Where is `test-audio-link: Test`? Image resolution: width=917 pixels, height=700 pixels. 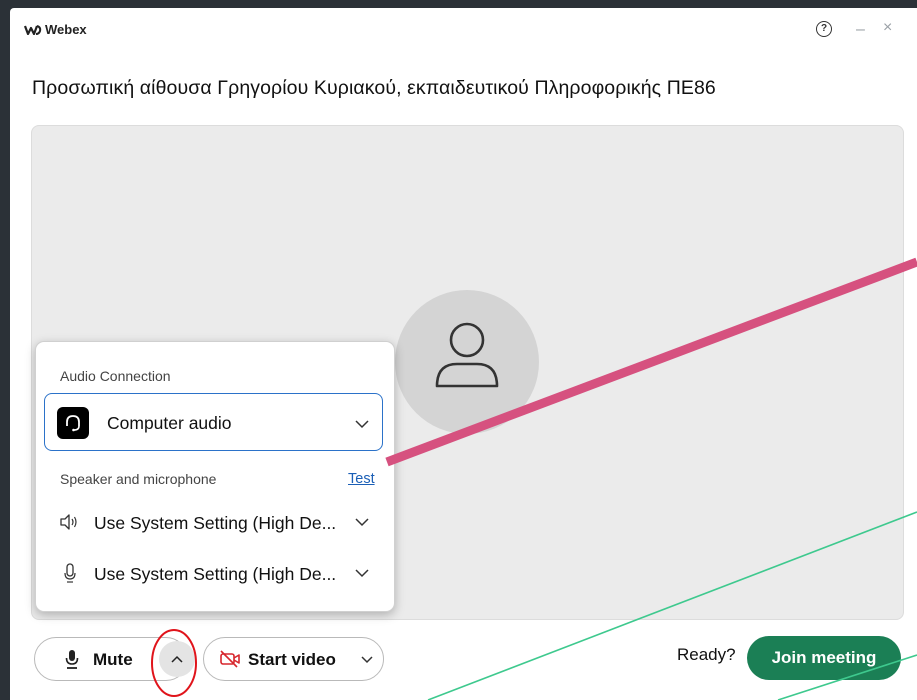 test-audio-link: Test is located at coordinates (361, 479).